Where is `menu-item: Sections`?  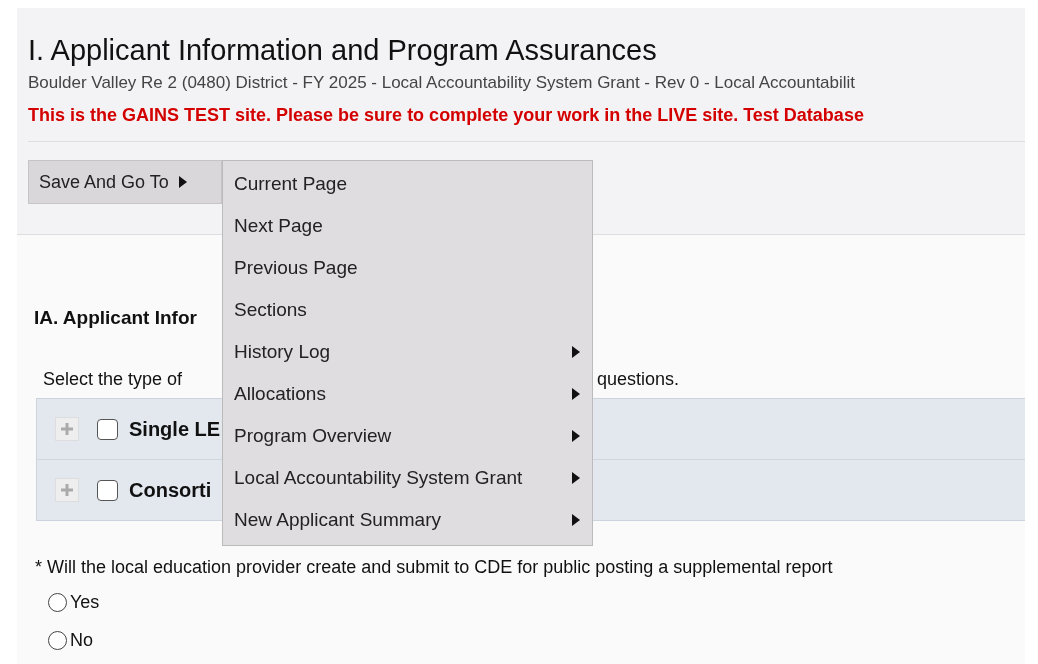 menu-item: Sections is located at coordinates (407, 310).